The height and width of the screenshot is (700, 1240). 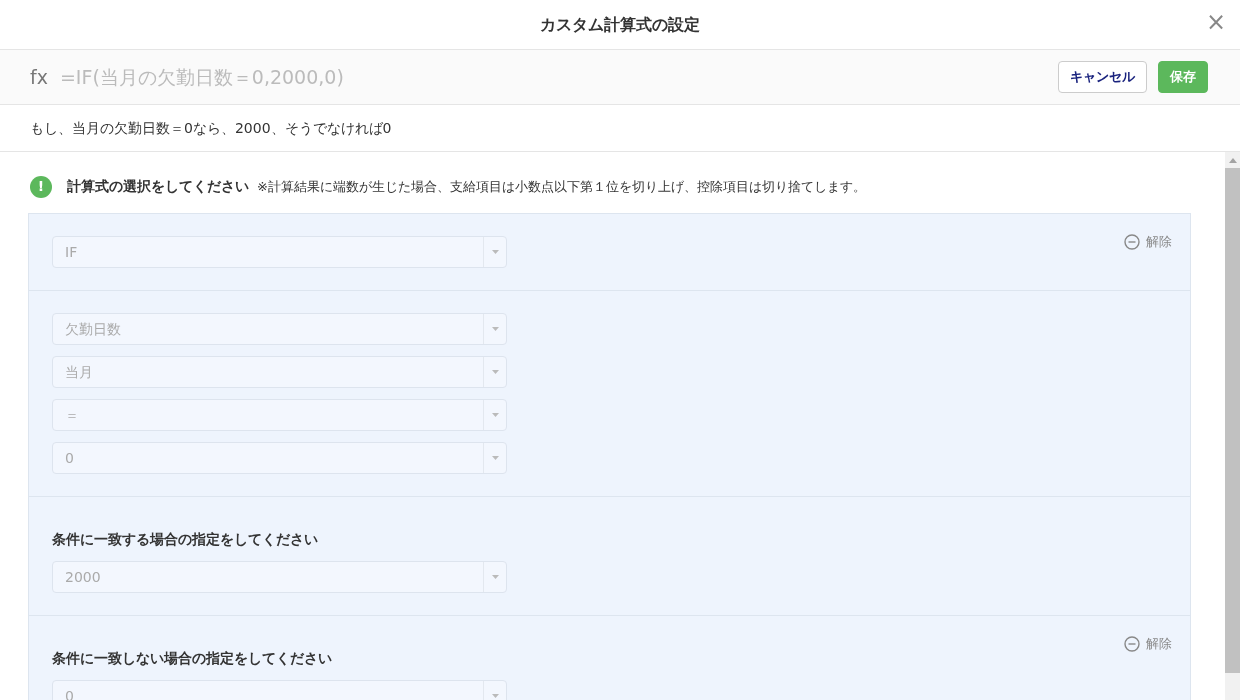 What do you see at coordinates (185, 539) in the screenshot?
I see `section-label: 条件に一致する場合の指定をしてください` at bounding box center [185, 539].